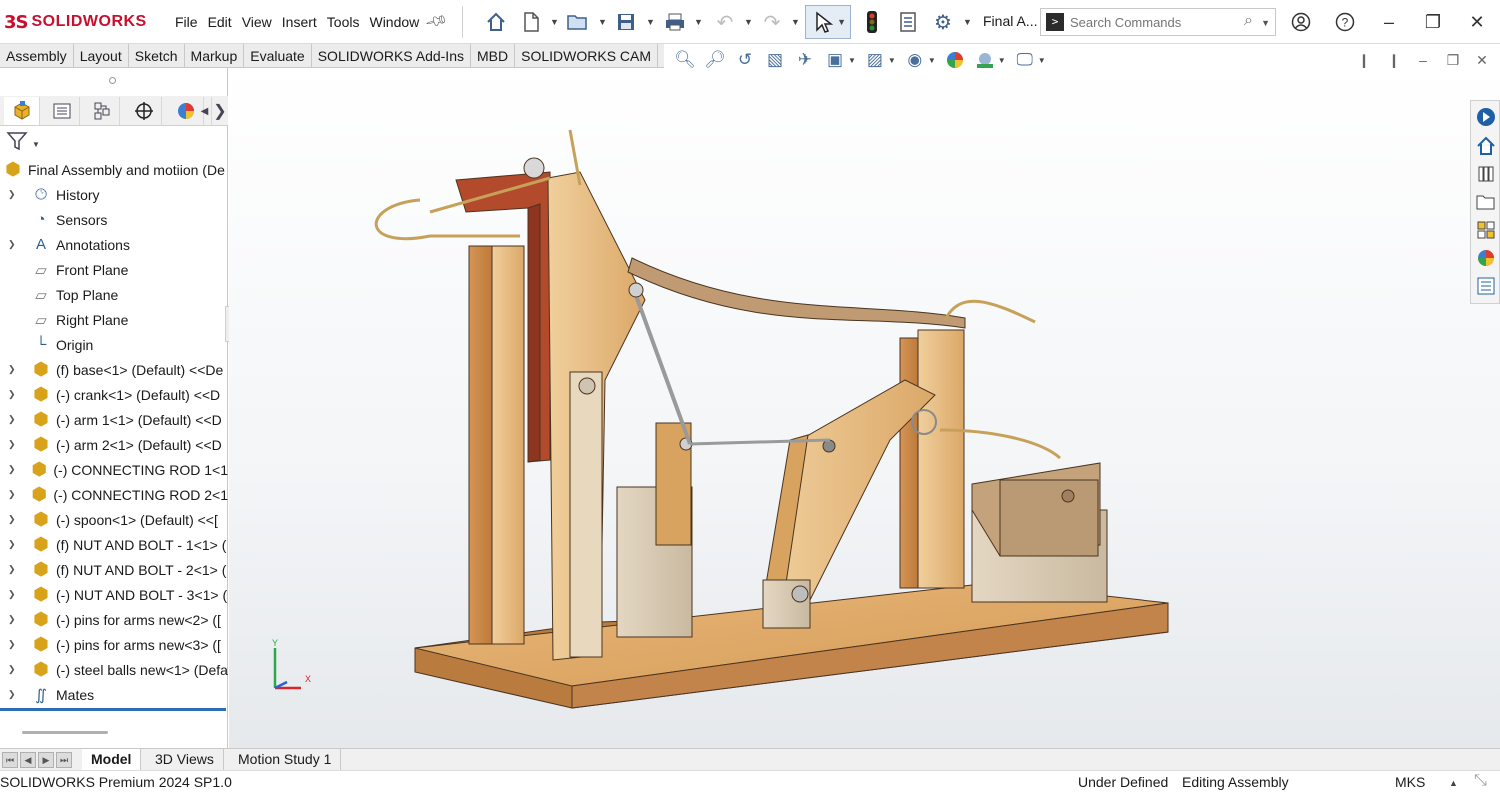 This screenshot has width=1500, height=796. I want to click on restore-window-icon: ❐, so click(1433, 22).